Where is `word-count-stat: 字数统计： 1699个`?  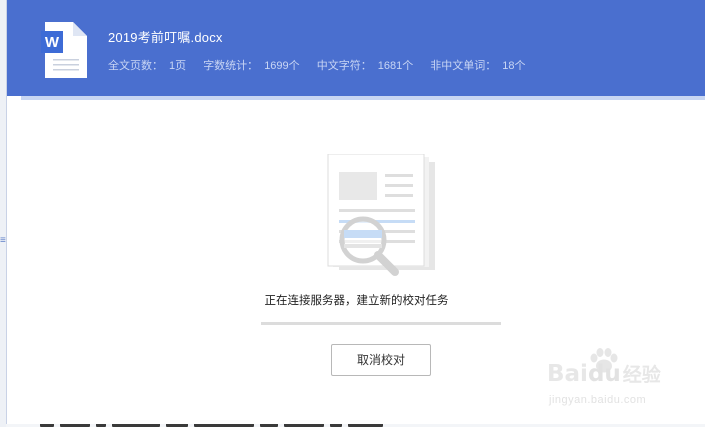 word-count-stat: 字数统计： 1699个 is located at coordinates (254, 66).